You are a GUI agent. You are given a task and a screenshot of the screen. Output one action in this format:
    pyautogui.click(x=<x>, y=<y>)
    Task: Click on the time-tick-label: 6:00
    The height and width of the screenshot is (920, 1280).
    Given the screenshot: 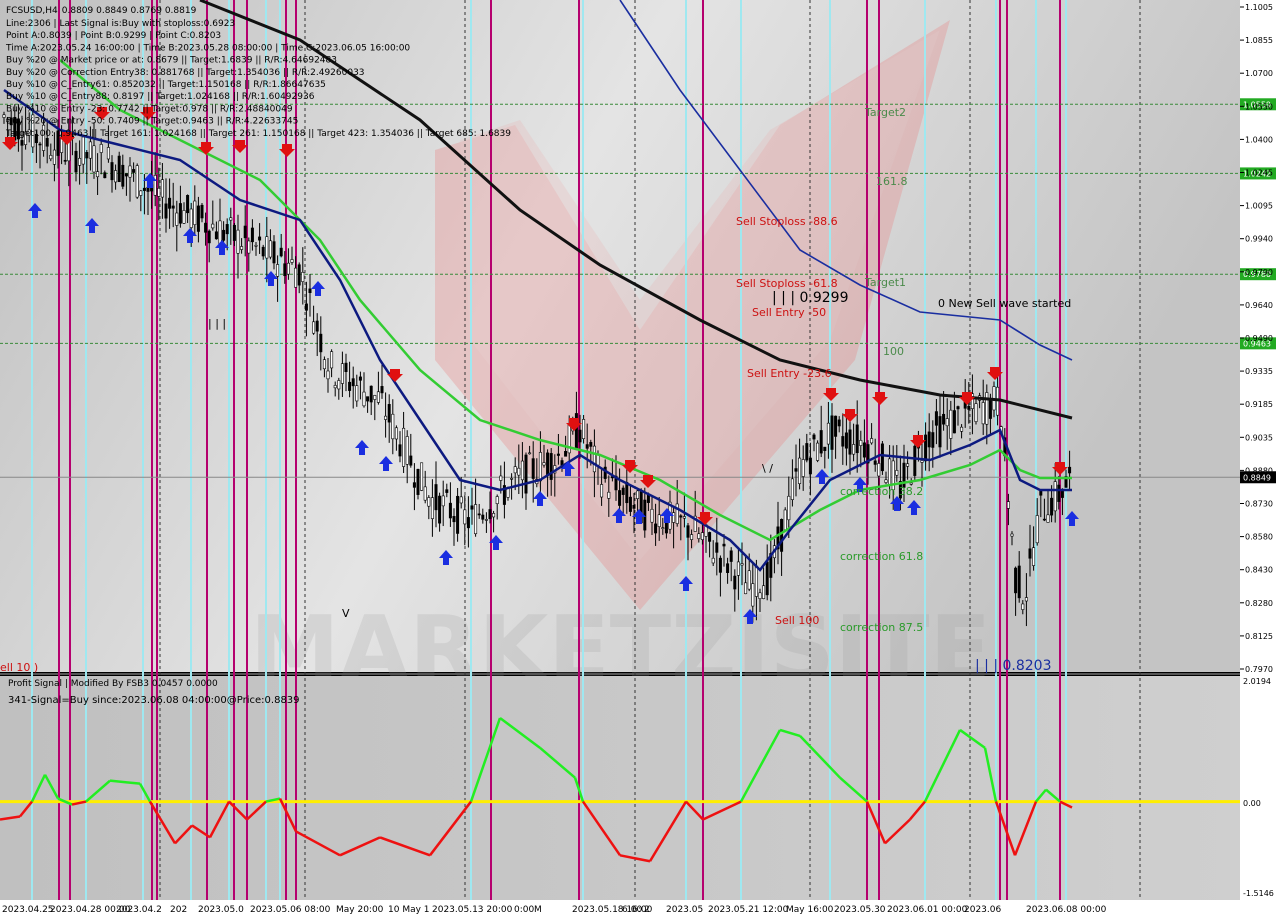 What is the action you would take?
    pyautogui.click(x=632, y=910)
    